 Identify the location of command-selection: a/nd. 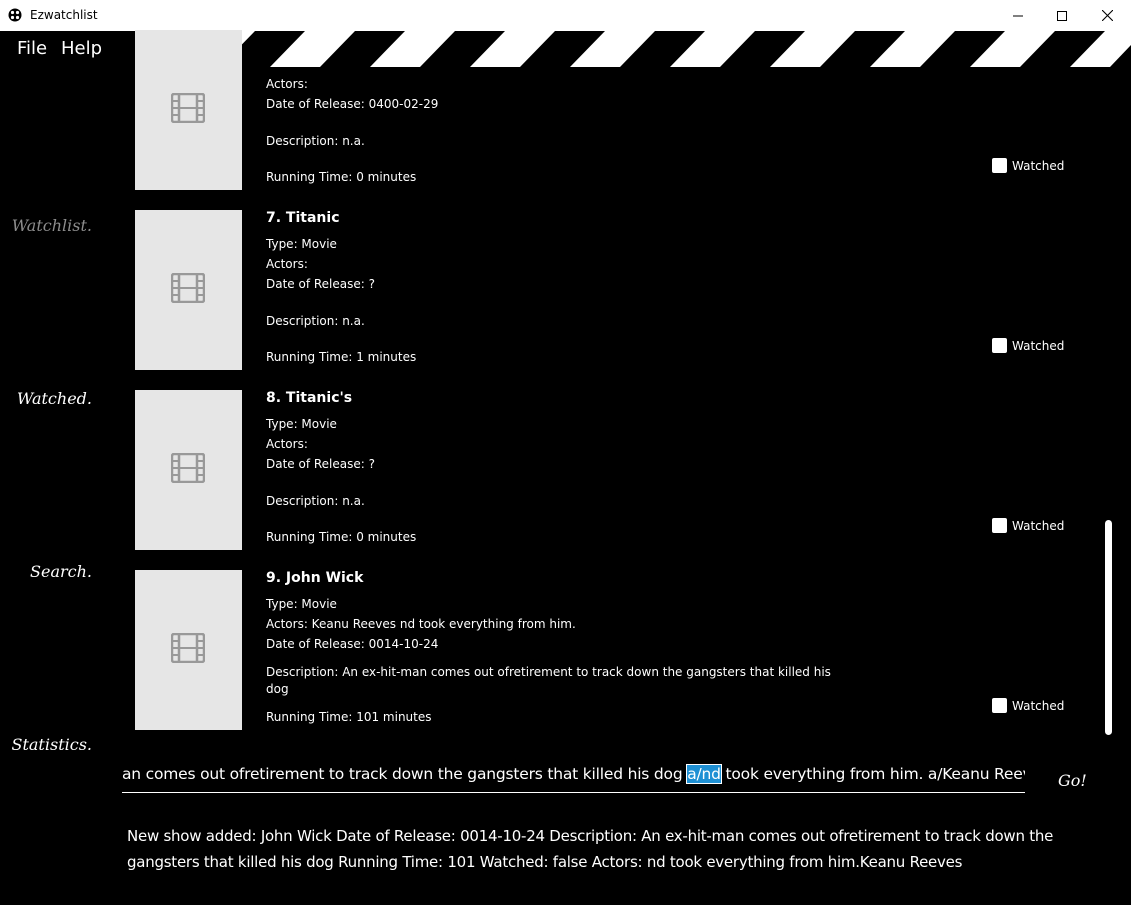
(704, 774).